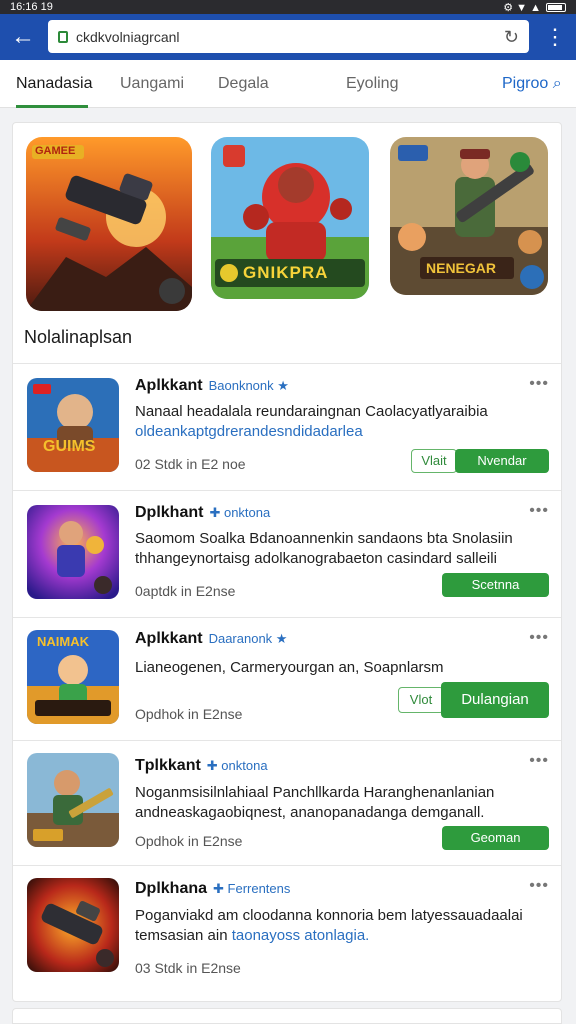 The image size is (576, 1024). Describe the element at coordinates (248, 638) in the screenshot. I see `app-tag: Daaranonk ★` at that location.